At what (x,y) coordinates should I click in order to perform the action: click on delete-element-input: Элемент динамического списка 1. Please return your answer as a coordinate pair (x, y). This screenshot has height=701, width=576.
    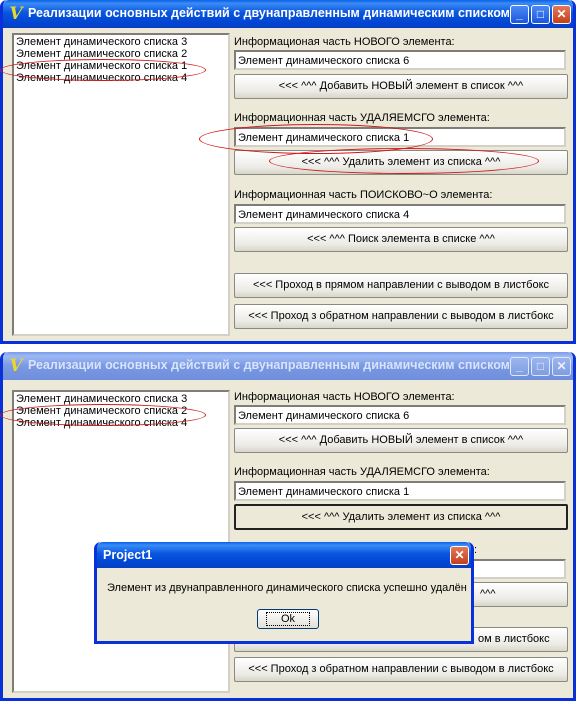
    Looking at the image, I should click on (400, 491).